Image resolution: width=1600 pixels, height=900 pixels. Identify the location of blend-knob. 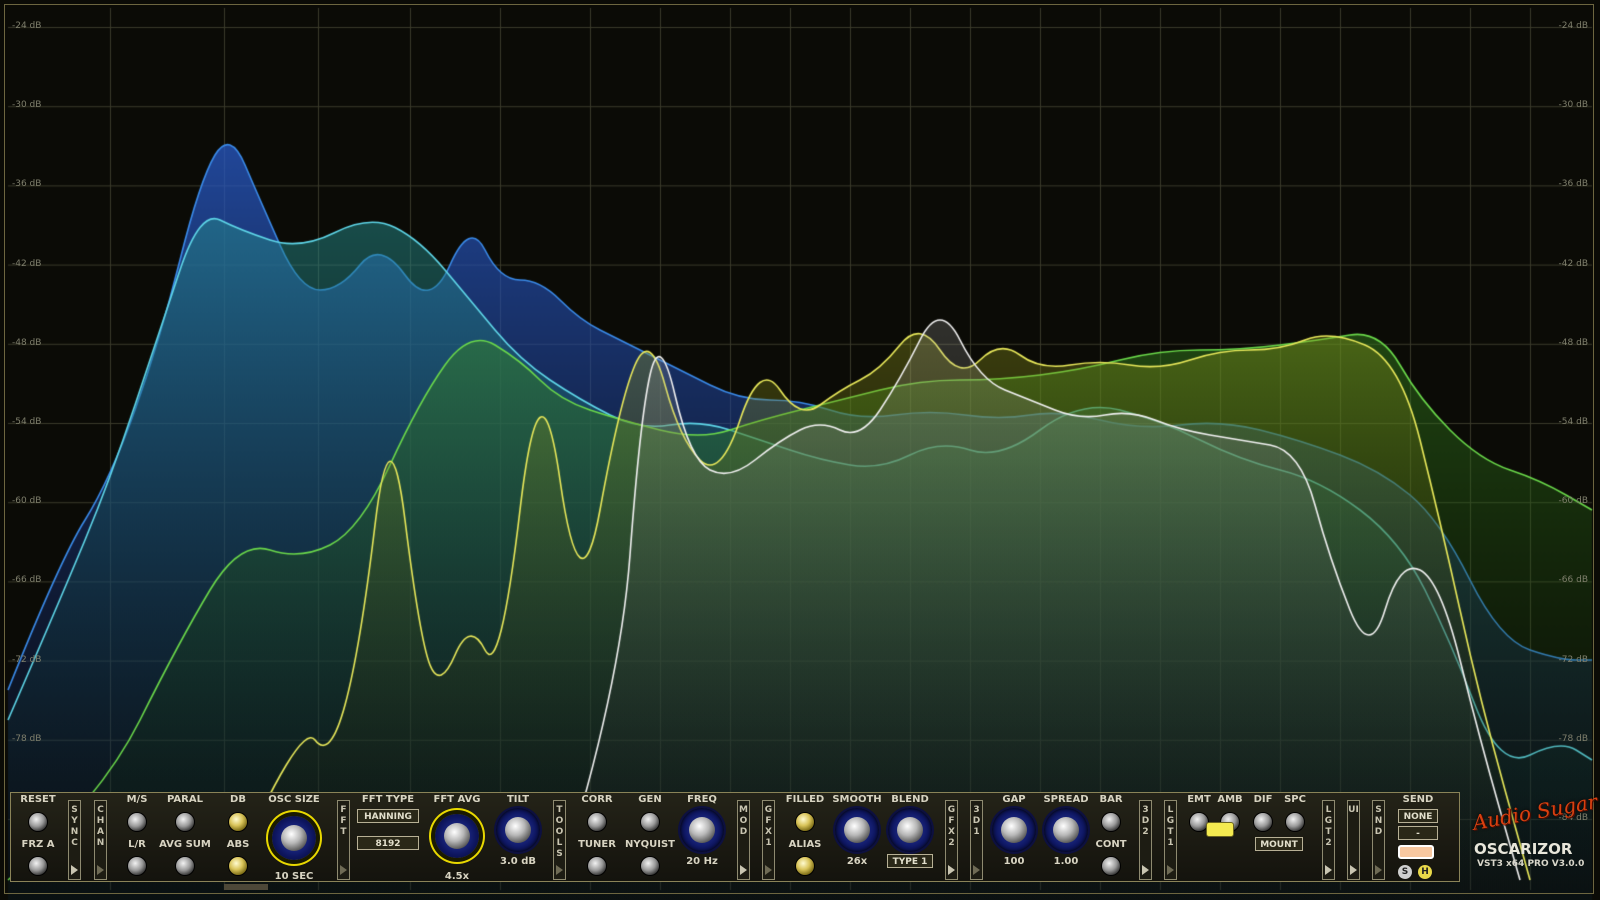
(910, 830).